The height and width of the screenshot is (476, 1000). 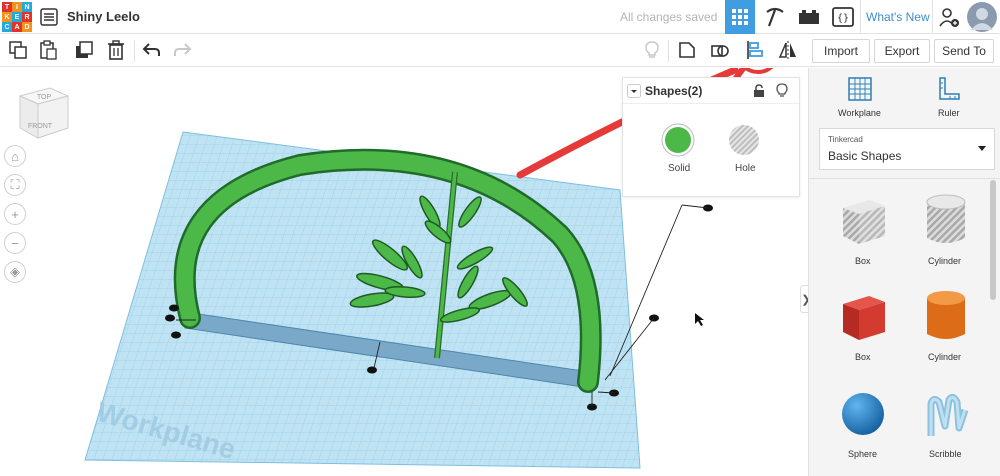 I want to click on hole-label: Hole, so click(x=745, y=168).